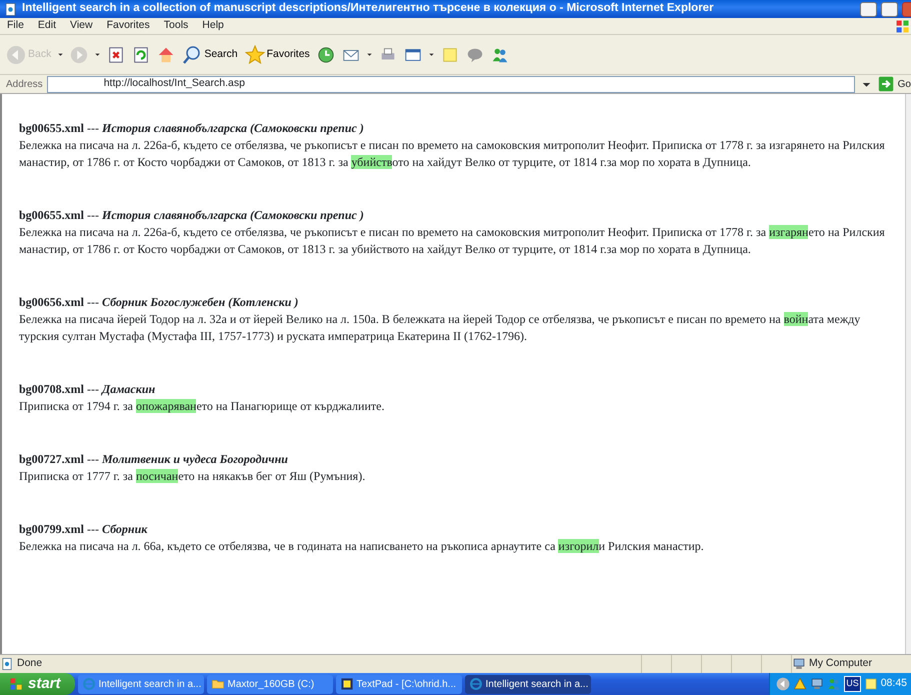 Image resolution: width=911 pixels, height=695 pixels. I want to click on note-icon, so click(449, 55).